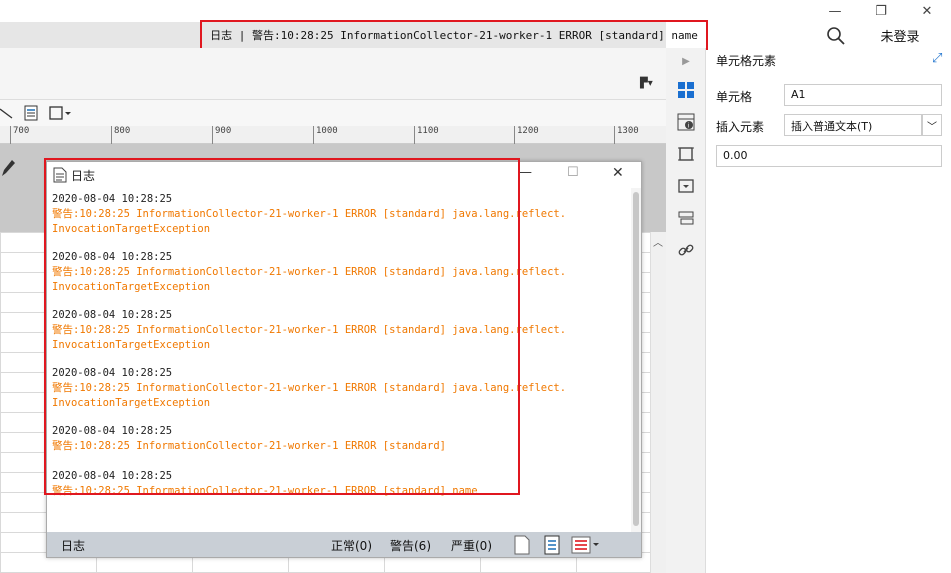  I want to click on ruler-tick: 1000, so click(325, 135).